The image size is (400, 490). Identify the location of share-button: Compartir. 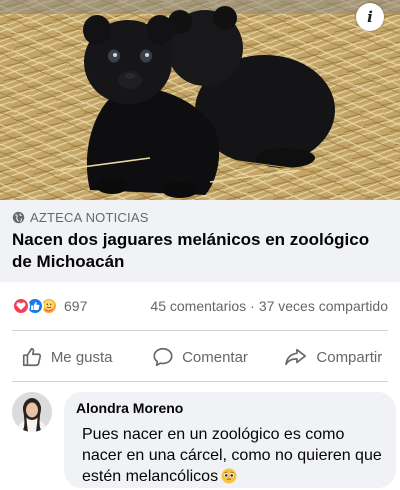
(333, 357).